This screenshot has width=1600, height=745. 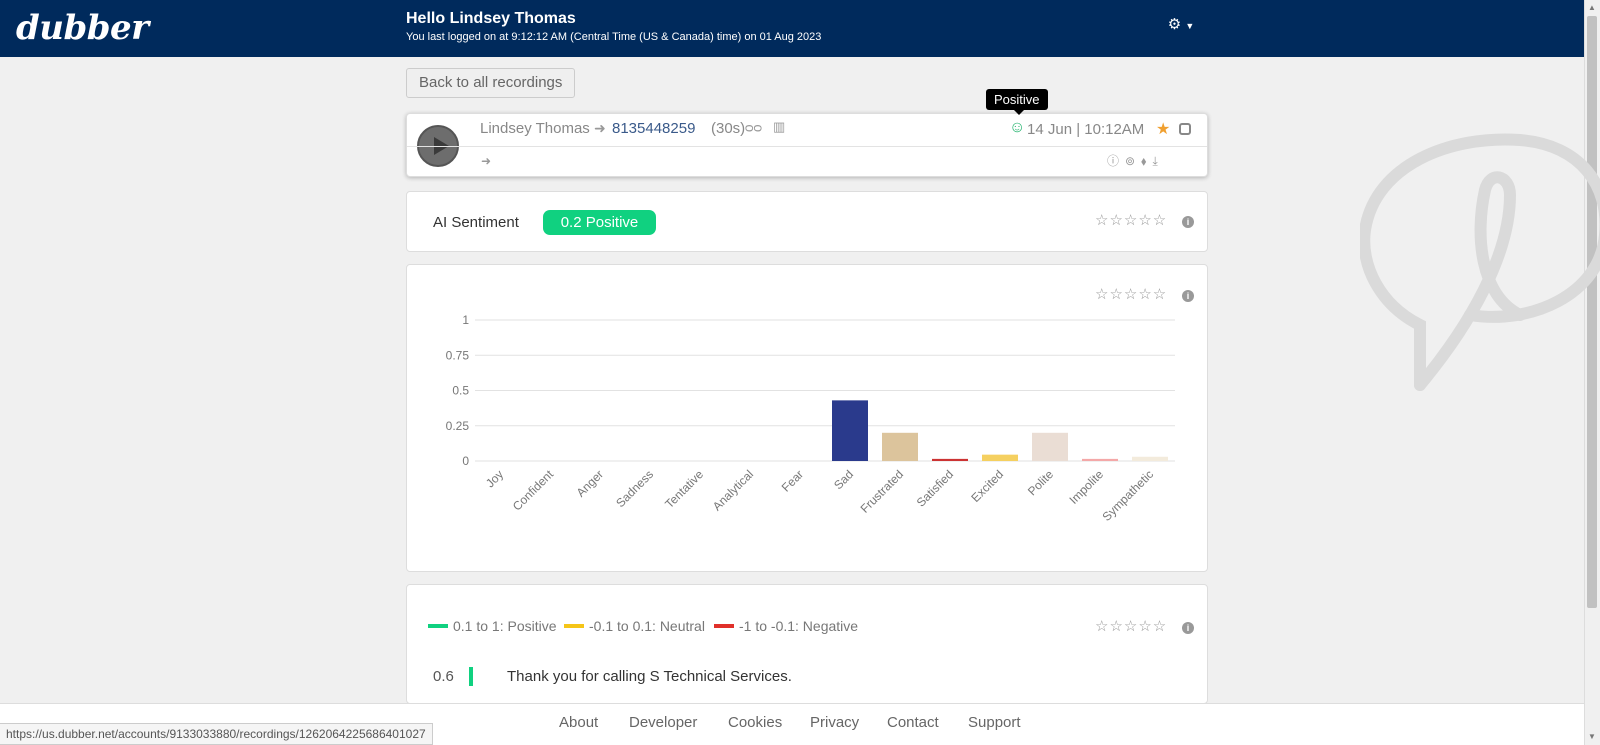 What do you see at coordinates (82, 28) in the screenshot?
I see `dubber-logo: dubber` at bounding box center [82, 28].